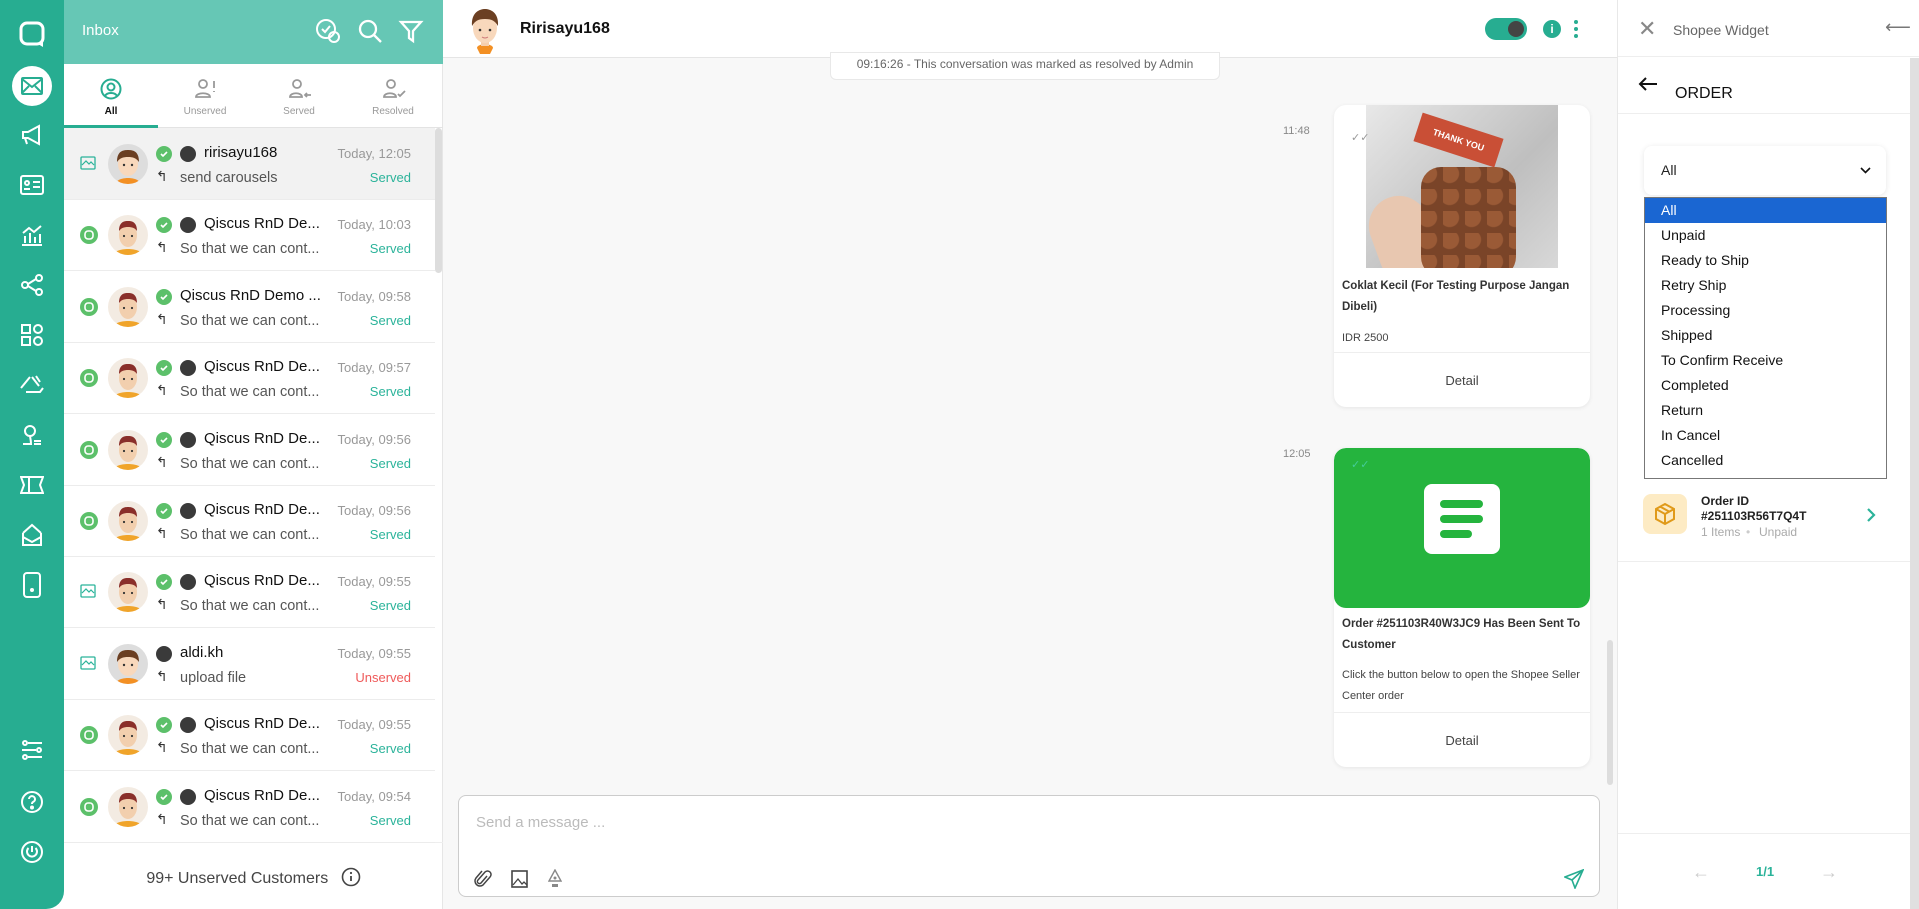  What do you see at coordinates (32, 852) in the screenshot?
I see `logout-power-icon` at bounding box center [32, 852].